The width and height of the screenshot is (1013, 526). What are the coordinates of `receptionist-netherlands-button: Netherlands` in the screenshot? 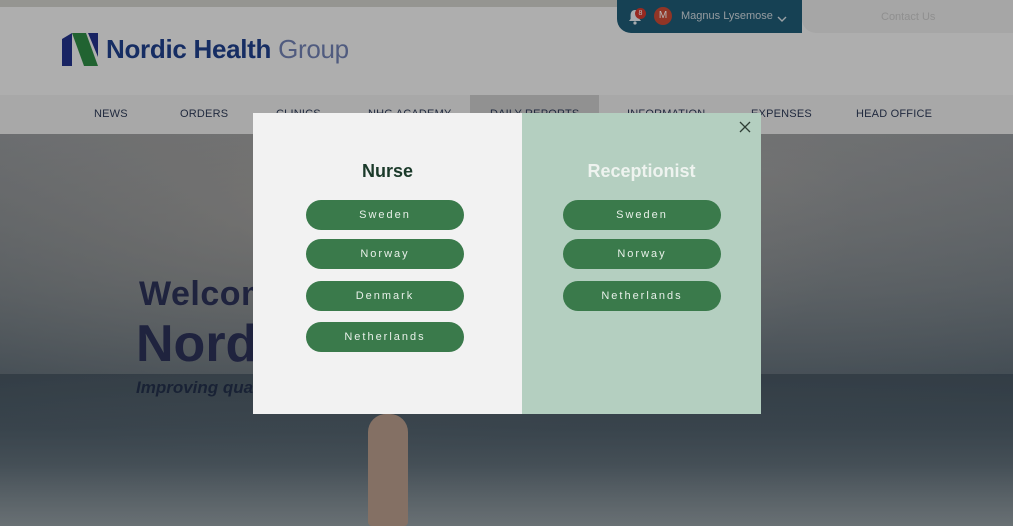 It's located at (642, 296).